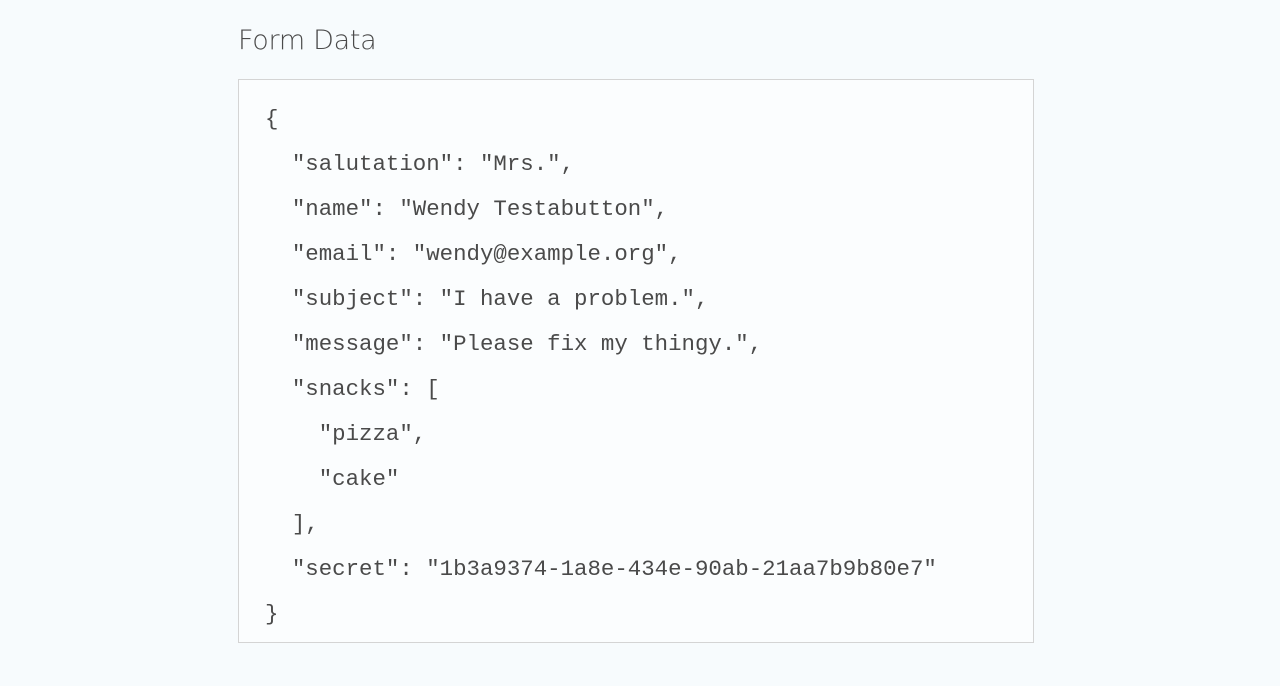 This screenshot has width=1280, height=686. I want to click on form-data-heading: Form Data, so click(307, 40).